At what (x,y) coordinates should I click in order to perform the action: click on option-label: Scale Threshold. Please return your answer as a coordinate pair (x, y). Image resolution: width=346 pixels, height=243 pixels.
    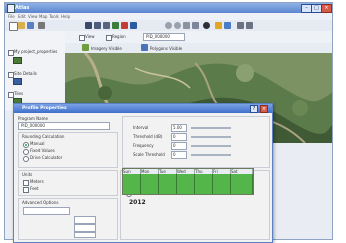
    Looking at the image, I should click on (149, 154).